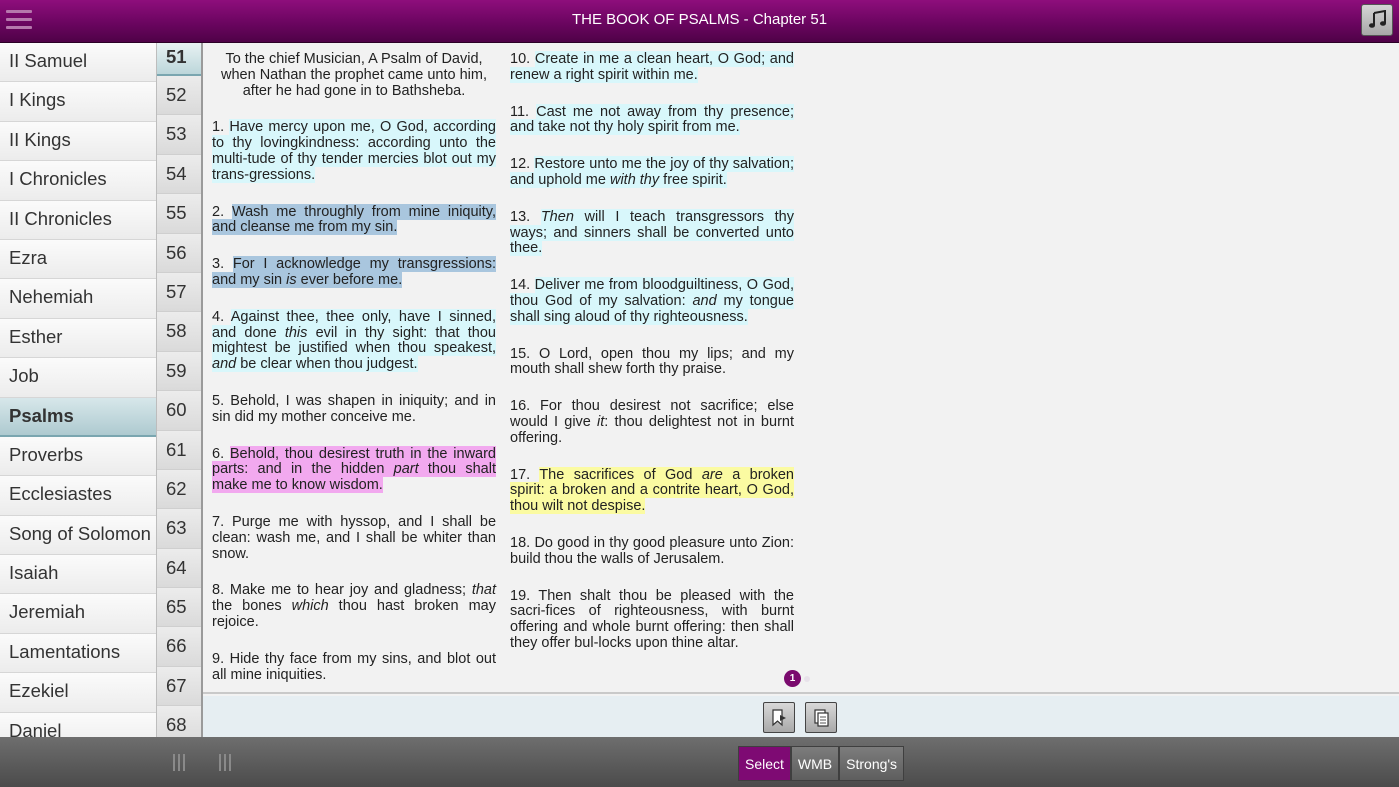  I want to click on book-item-psalms: Psalms, so click(78, 417).